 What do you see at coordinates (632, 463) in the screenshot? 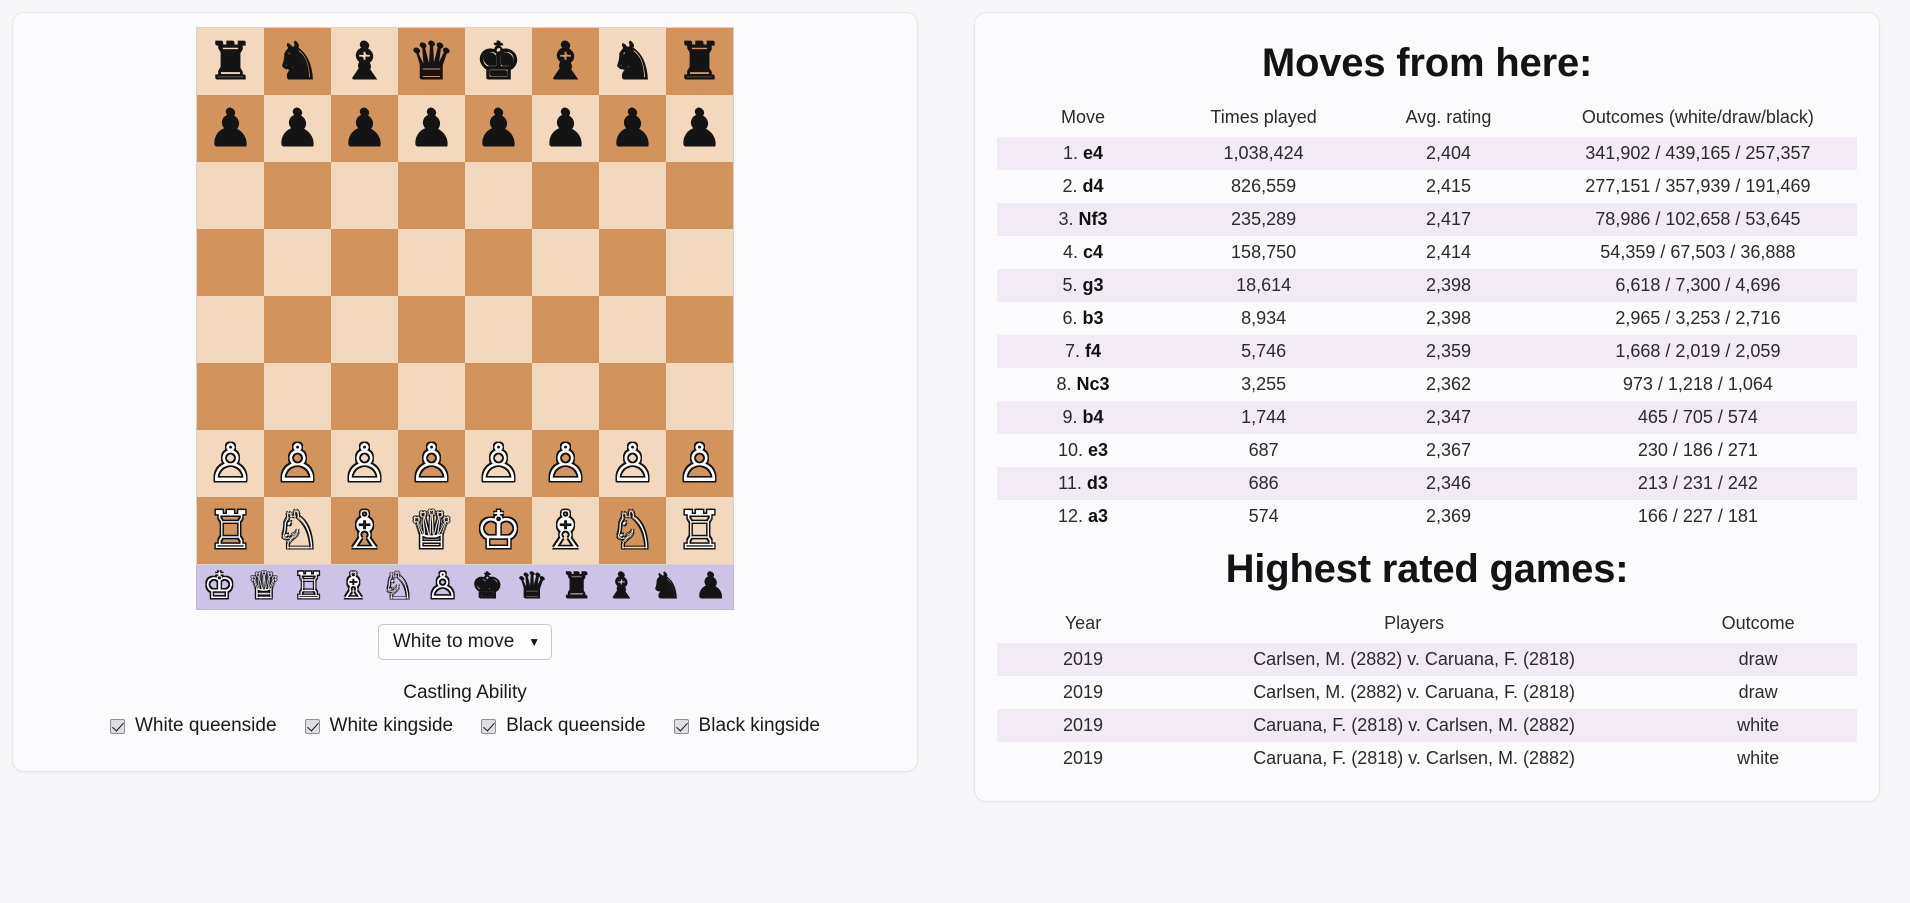
I see `board-square-g2: ♙` at bounding box center [632, 463].